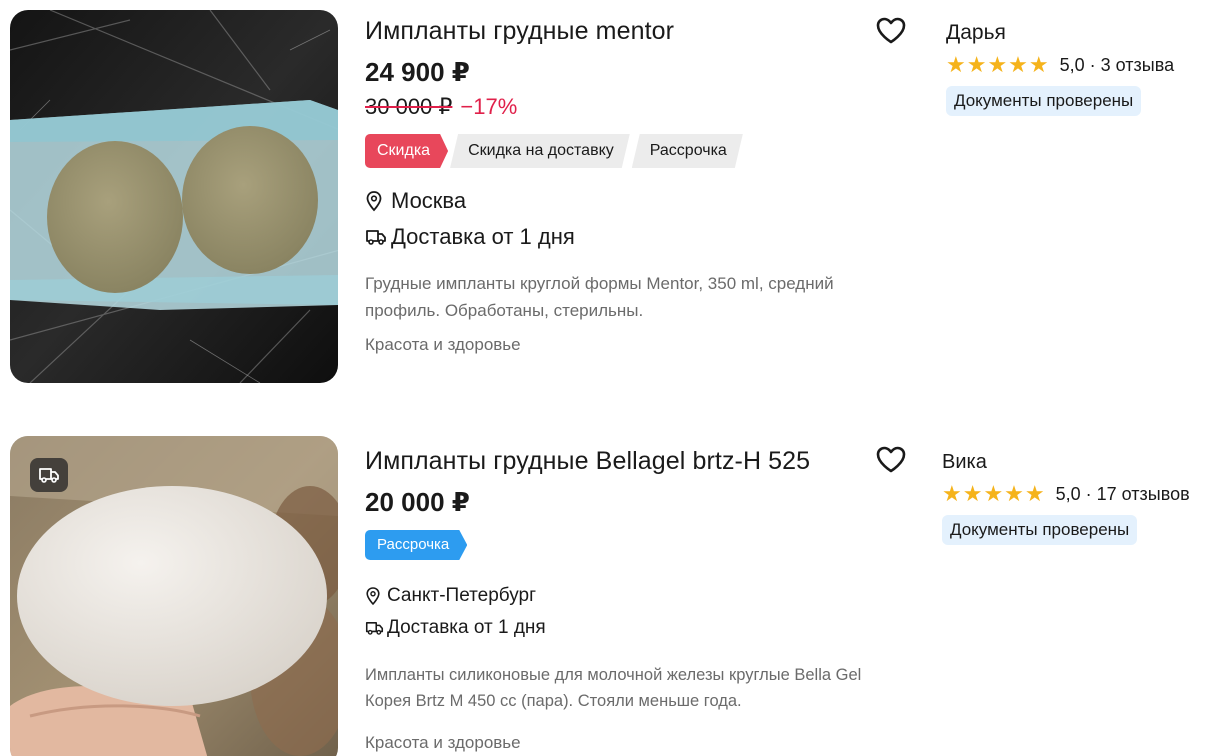  I want to click on location-row: Санкт-Петербург, so click(645, 596).